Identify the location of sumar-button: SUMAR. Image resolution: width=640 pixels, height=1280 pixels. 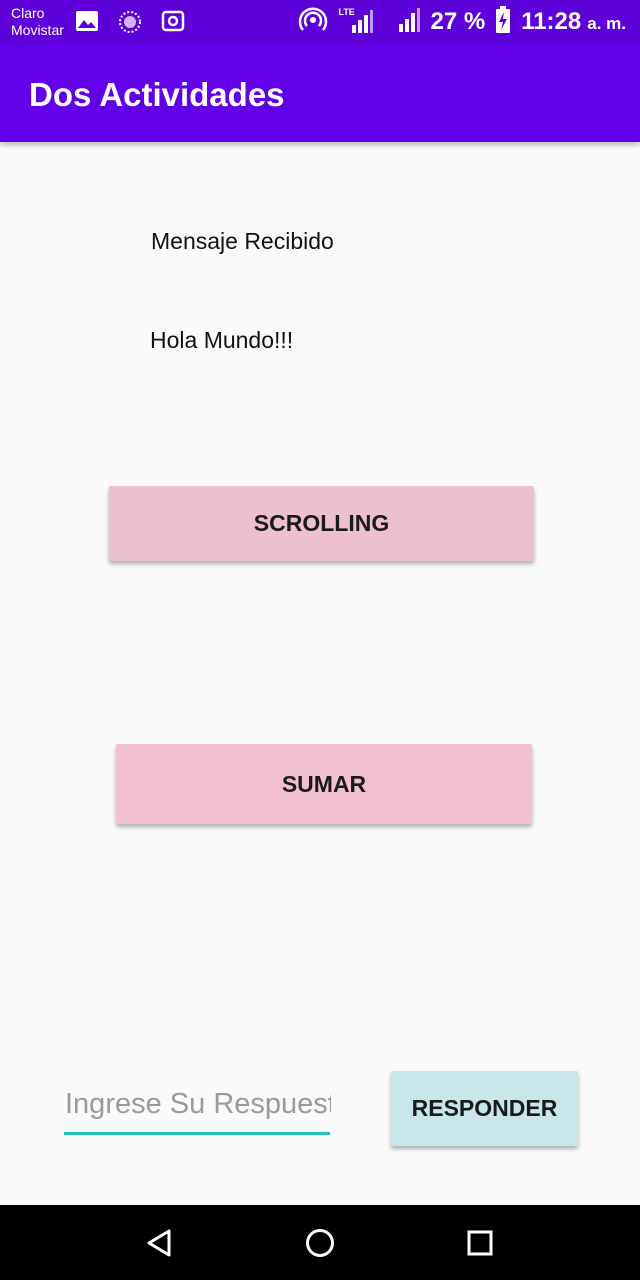
(324, 784).